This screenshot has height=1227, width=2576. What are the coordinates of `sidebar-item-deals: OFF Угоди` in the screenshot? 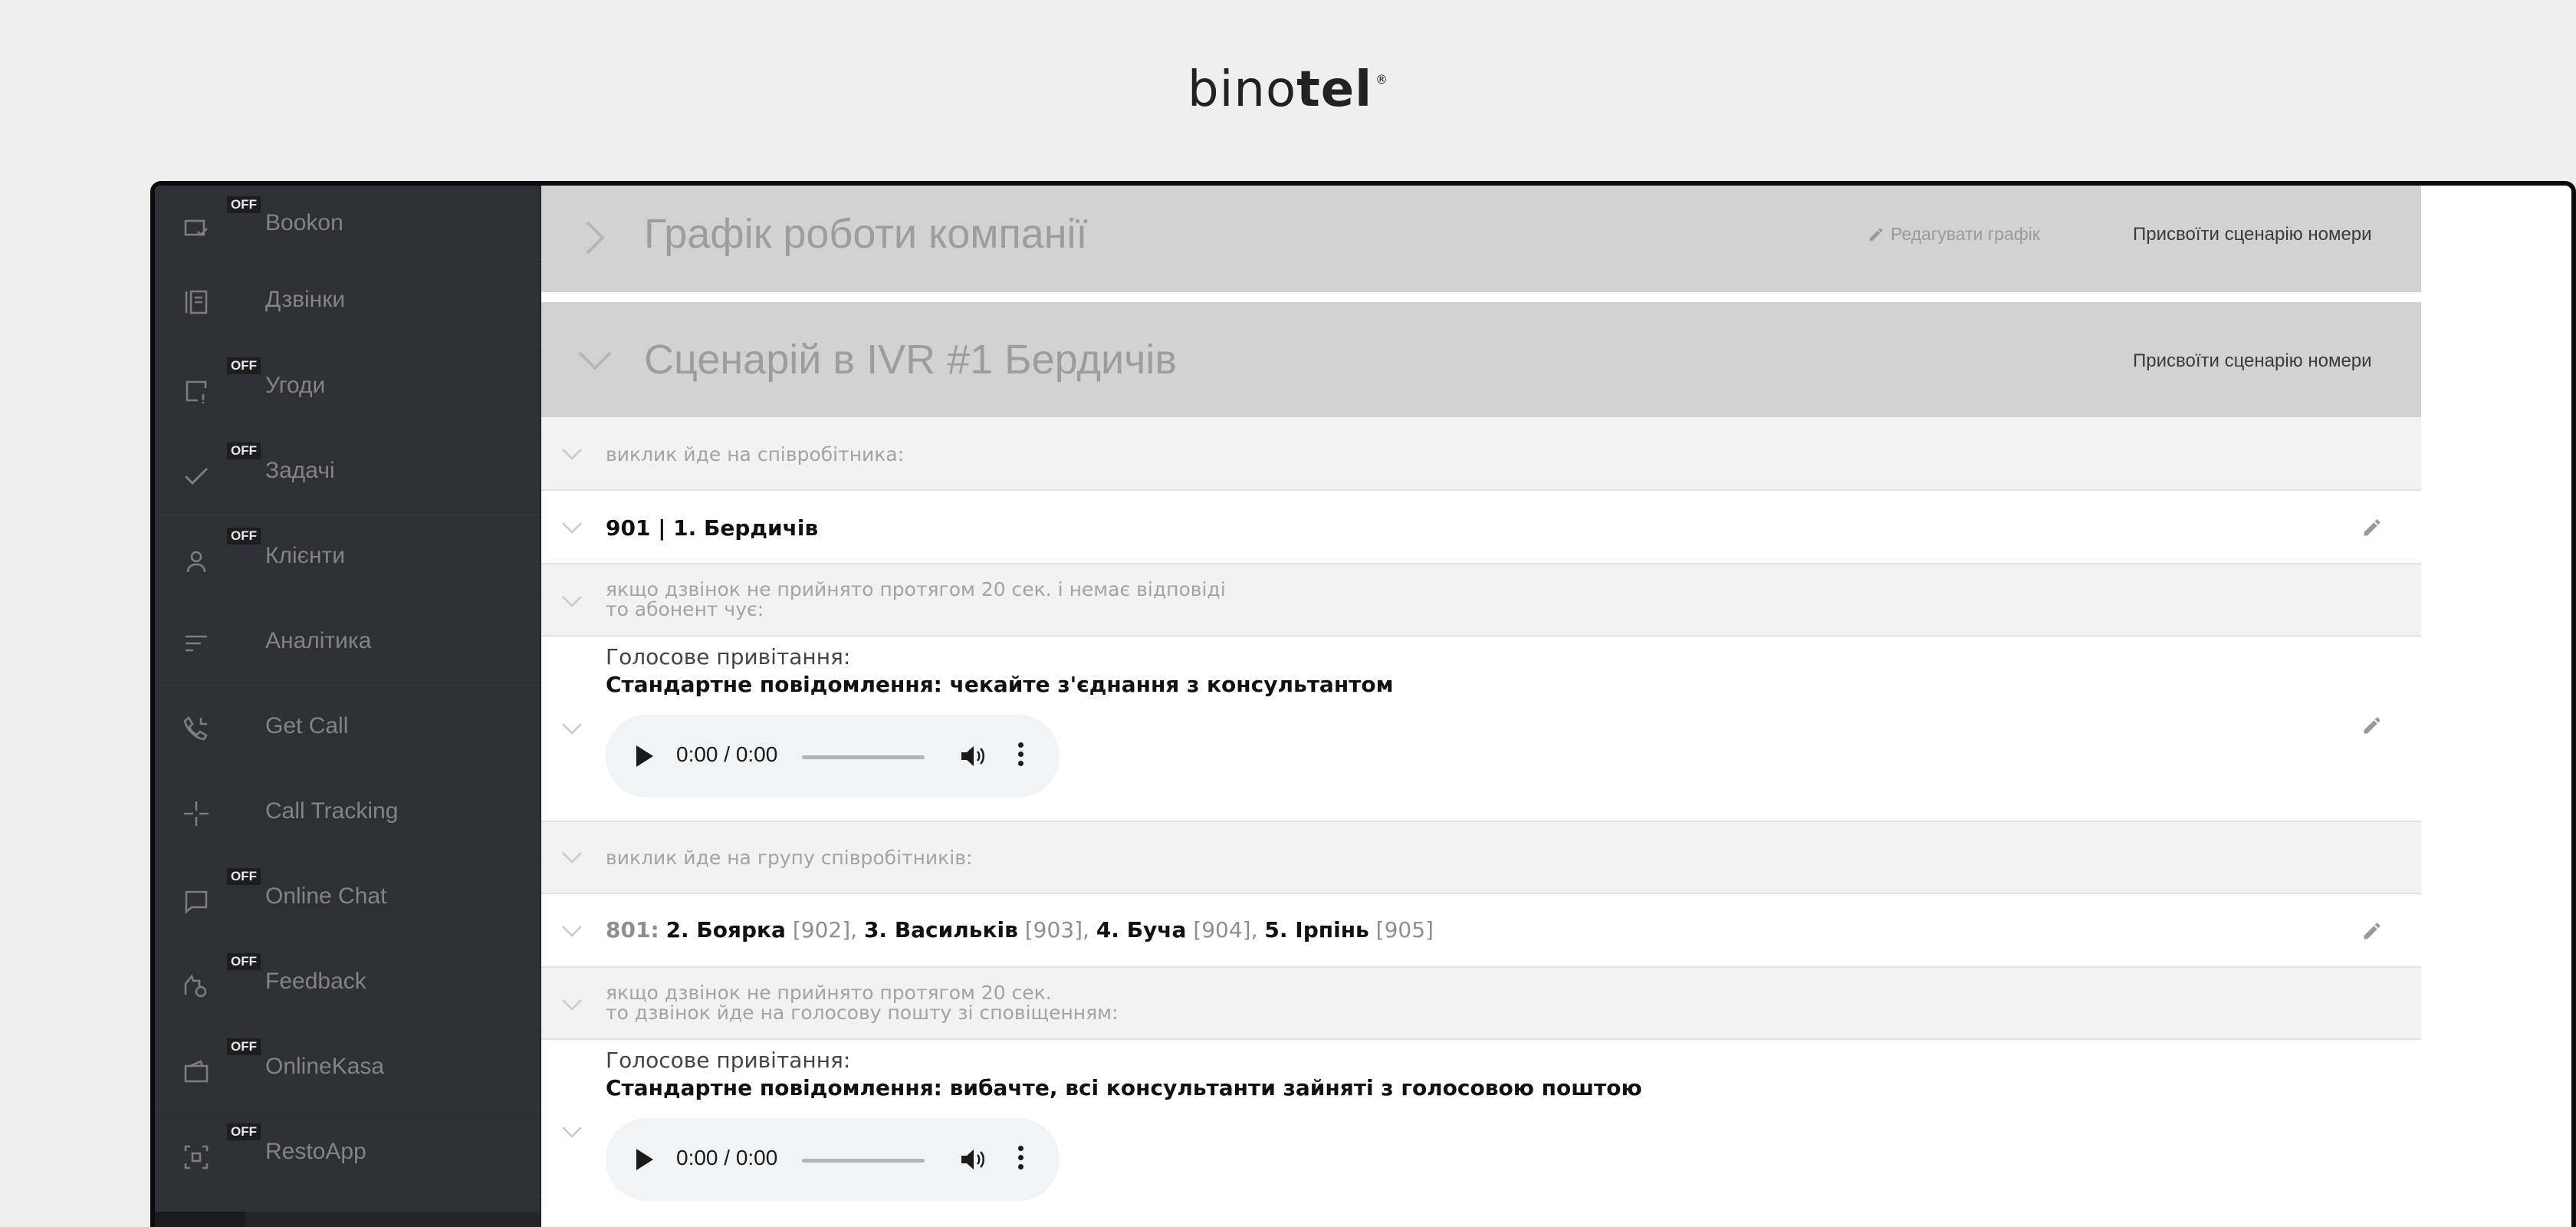 It's located at (348, 387).